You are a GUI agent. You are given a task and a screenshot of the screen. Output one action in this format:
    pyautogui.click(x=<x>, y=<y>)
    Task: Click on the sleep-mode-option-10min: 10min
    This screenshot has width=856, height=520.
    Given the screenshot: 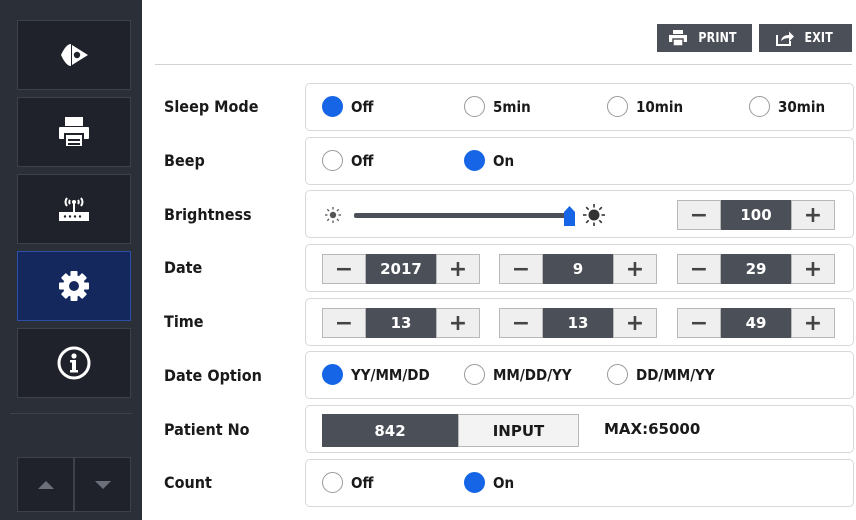 What is the action you would take?
    pyautogui.click(x=647, y=106)
    